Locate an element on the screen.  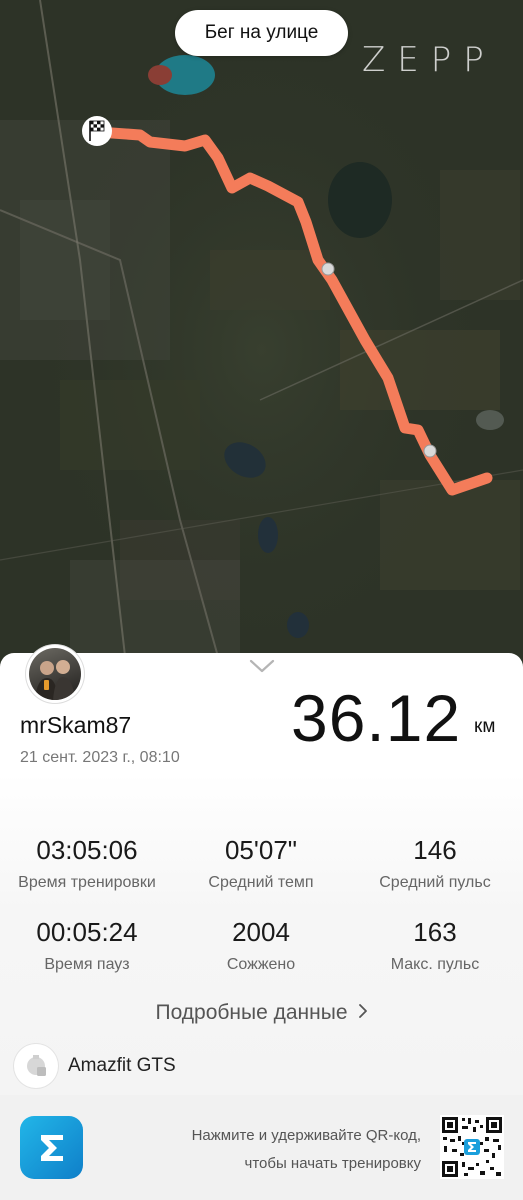
checkered-flag-icon is located at coordinates (97, 131).